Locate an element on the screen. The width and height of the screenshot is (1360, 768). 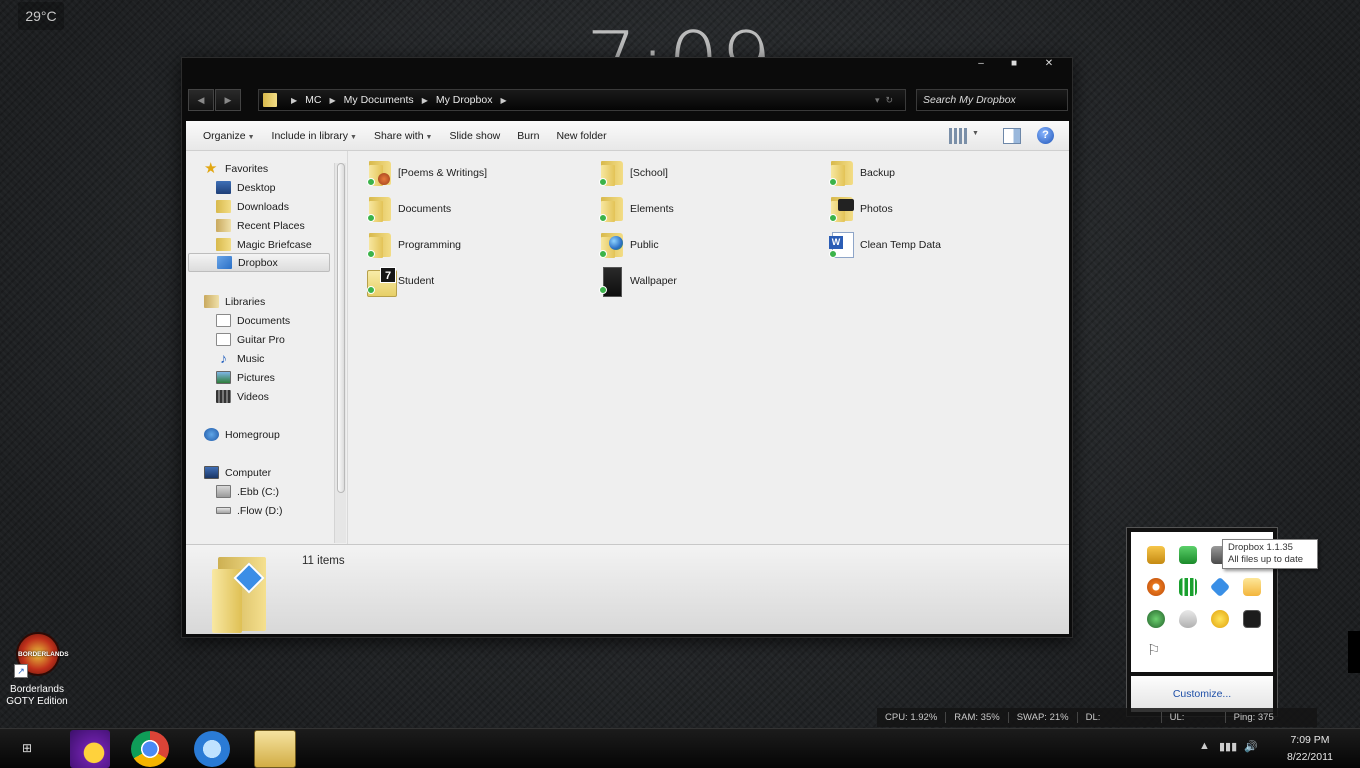
address-dropdown-icon: ▾↻ is located at coordinates (890, 100).